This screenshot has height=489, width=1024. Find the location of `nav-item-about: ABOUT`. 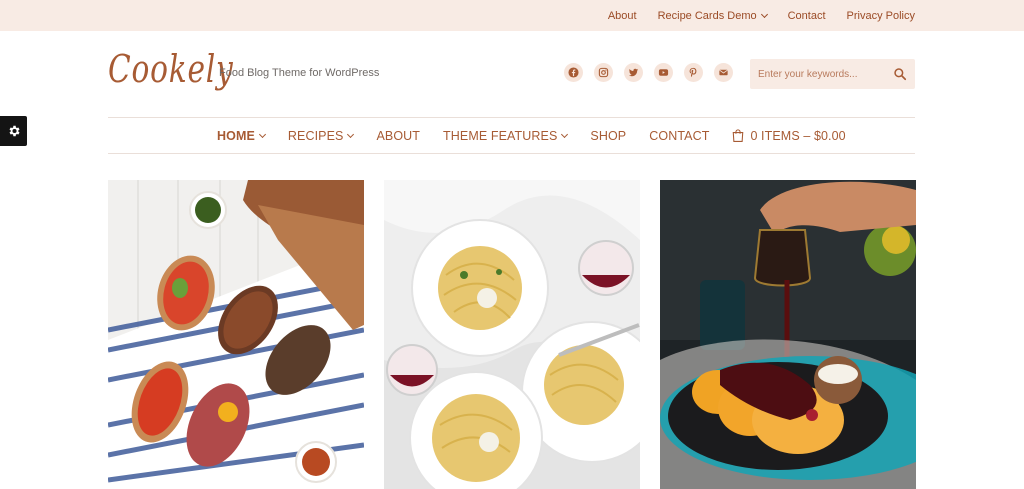

nav-item-about: ABOUT is located at coordinates (398, 136).